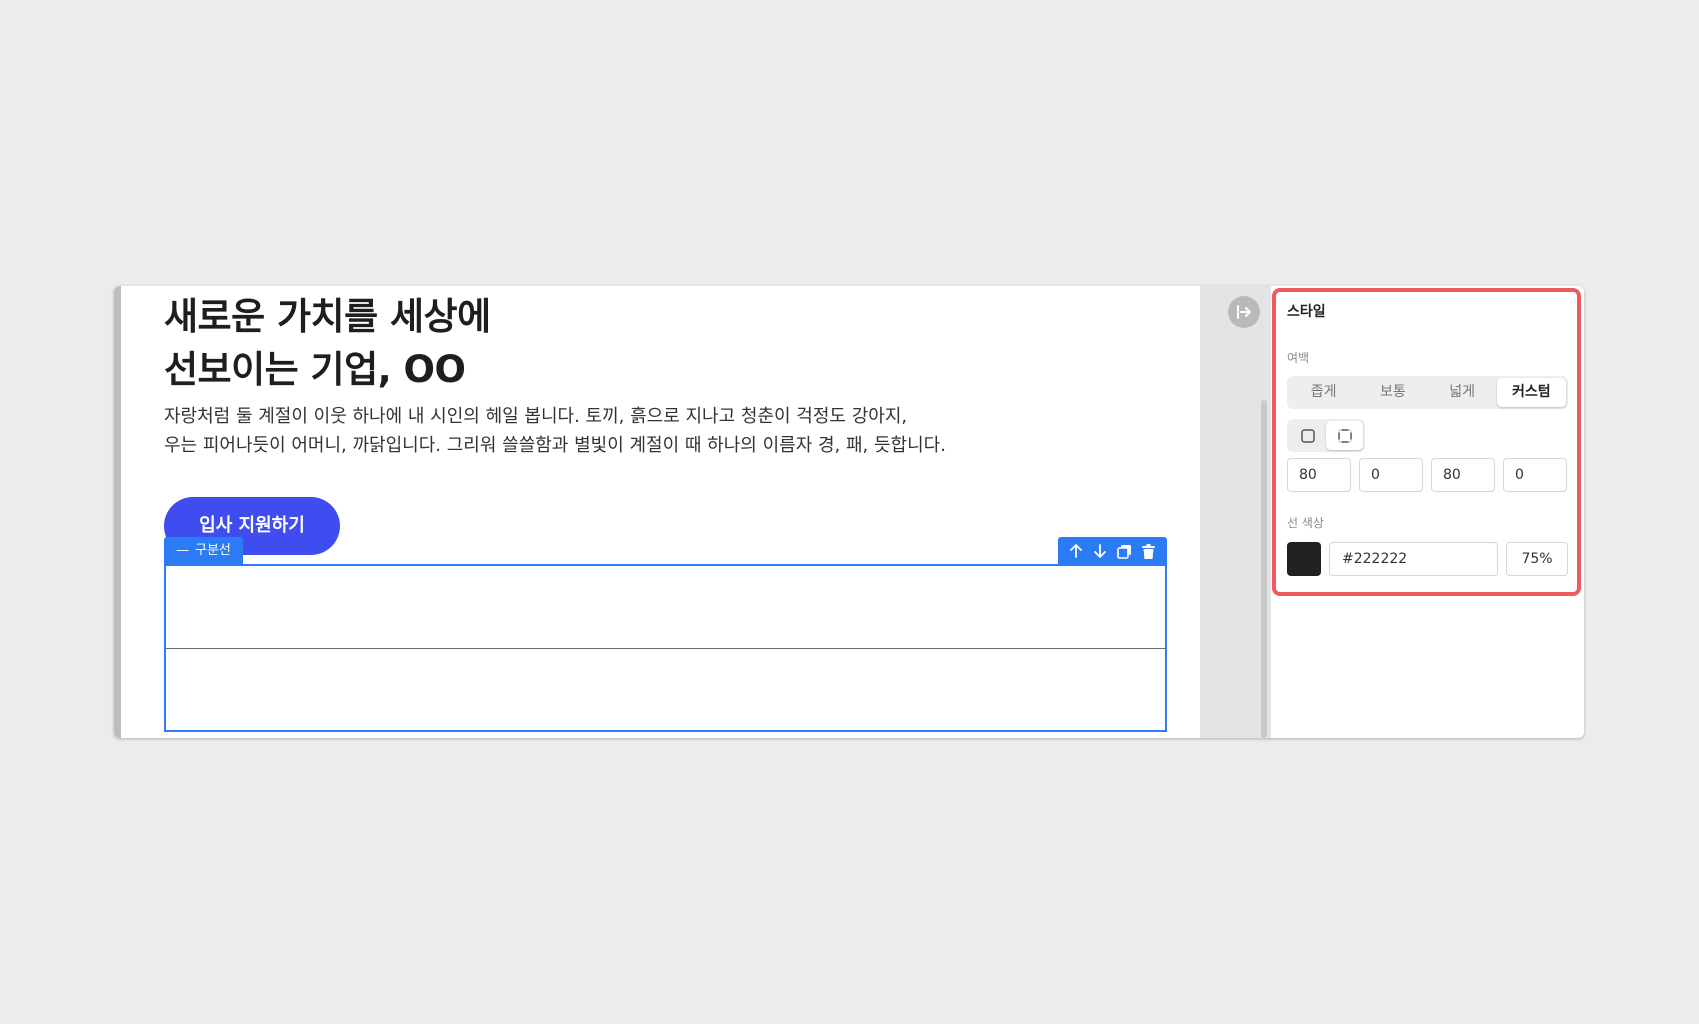 The image size is (1699, 1024). I want to click on panel-title: 스타일, so click(1306, 312).